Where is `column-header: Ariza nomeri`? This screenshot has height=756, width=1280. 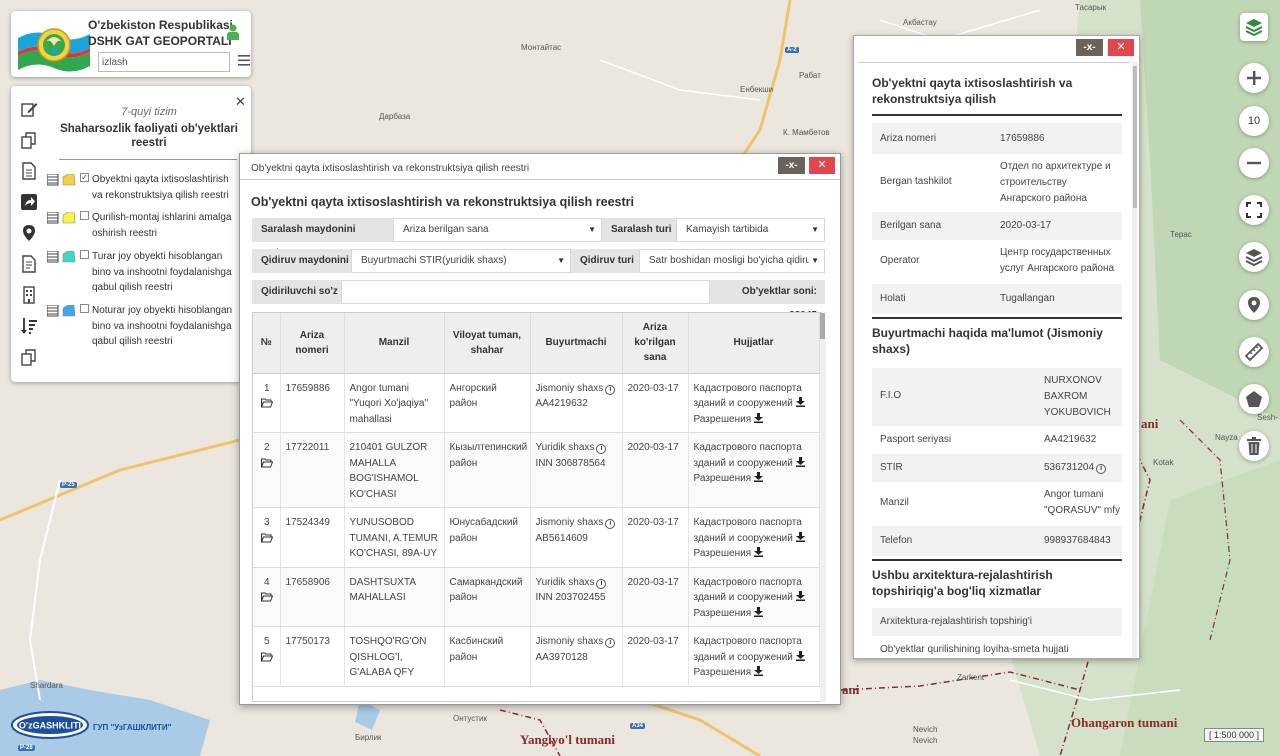
column-header: Ariza nomeri is located at coordinates (312, 343).